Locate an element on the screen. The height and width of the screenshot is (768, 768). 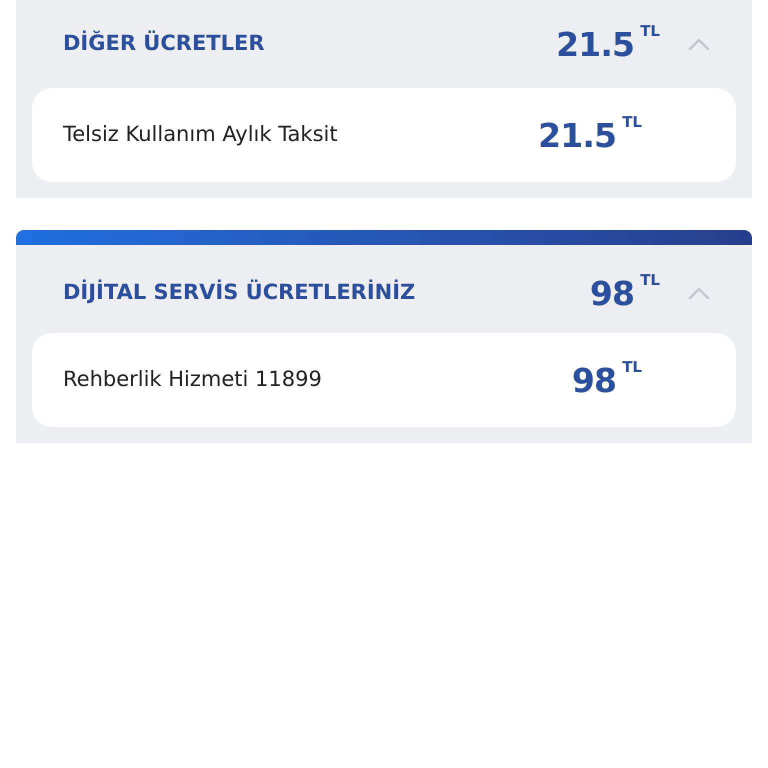
section-title: DİĞER ÜCRETLER is located at coordinates (164, 44).